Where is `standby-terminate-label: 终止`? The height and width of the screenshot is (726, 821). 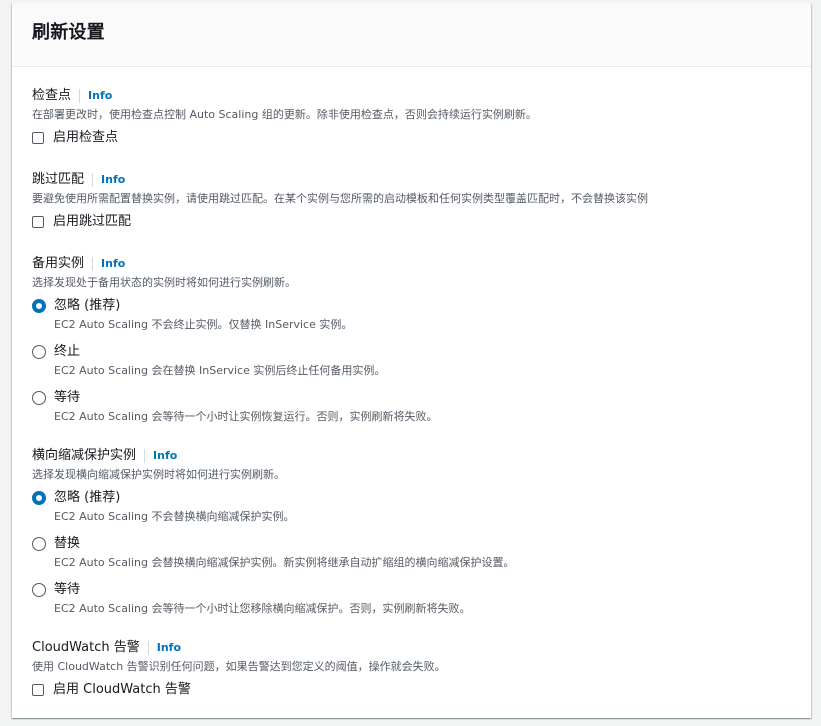 standby-terminate-label: 终止 is located at coordinates (67, 352).